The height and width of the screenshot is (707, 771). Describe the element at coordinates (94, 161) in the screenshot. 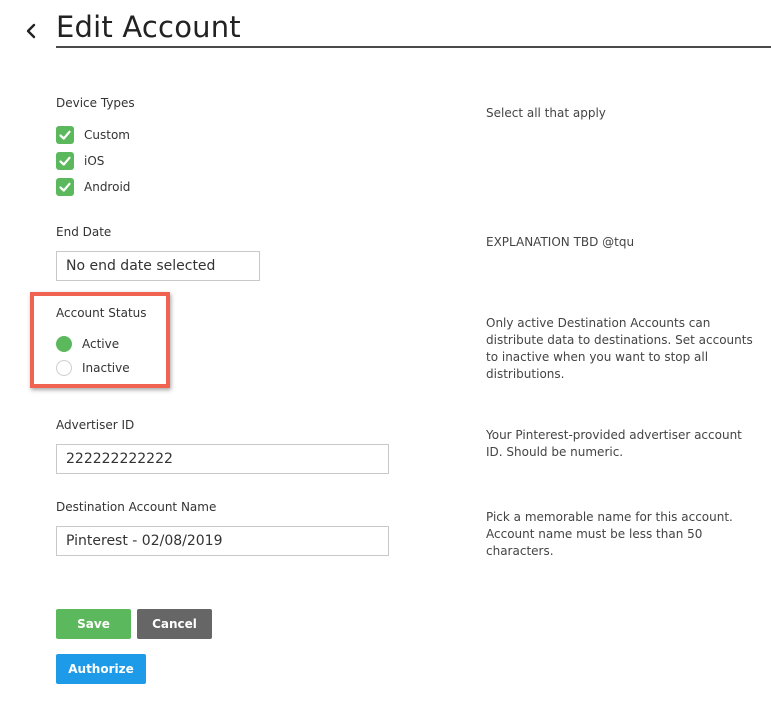

I see `checkbox-label-ios: iOS` at that location.